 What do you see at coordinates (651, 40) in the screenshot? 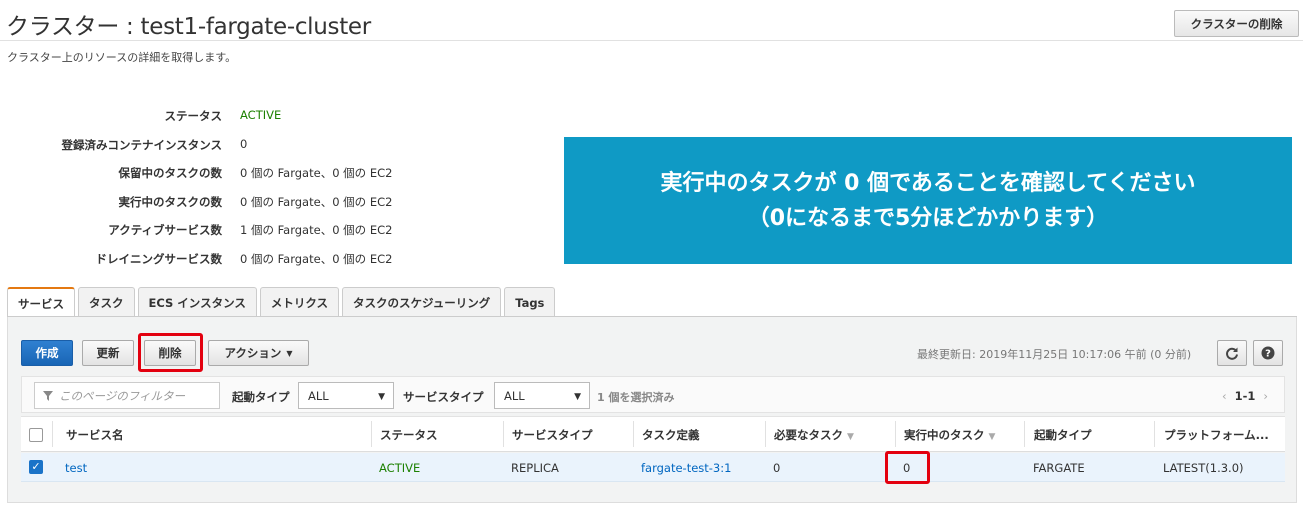
I see `header-divider` at bounding box center [651, 40].